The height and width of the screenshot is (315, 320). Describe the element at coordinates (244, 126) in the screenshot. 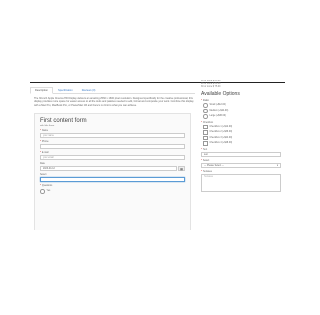

I see `checkbox-option-1: Checkbox 1 (+$12.00)` at that location.